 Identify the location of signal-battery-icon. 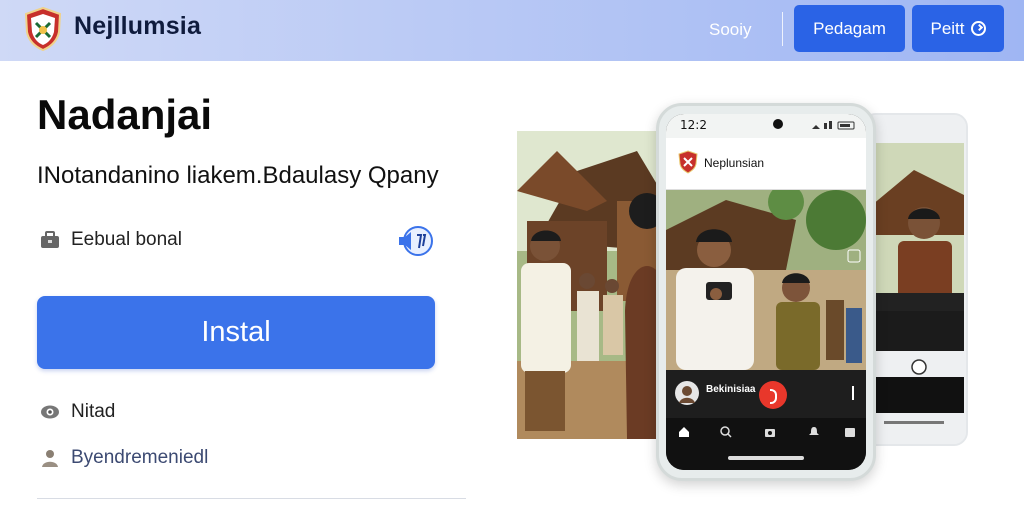
(833, 125).